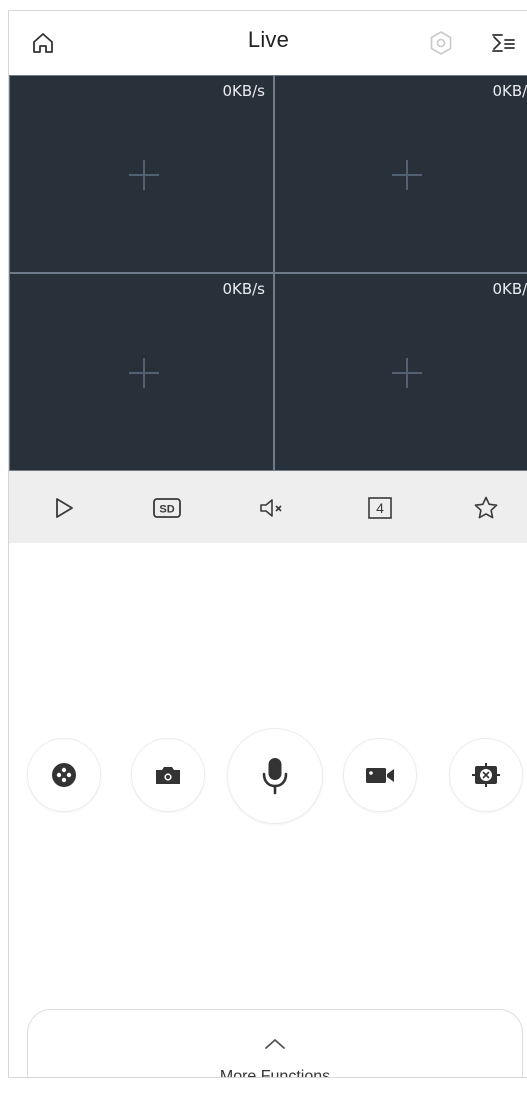 The width and height of the screenshot is (527, 1106). I want to click on playback-toolbar: SD 4, so click(268, 507).